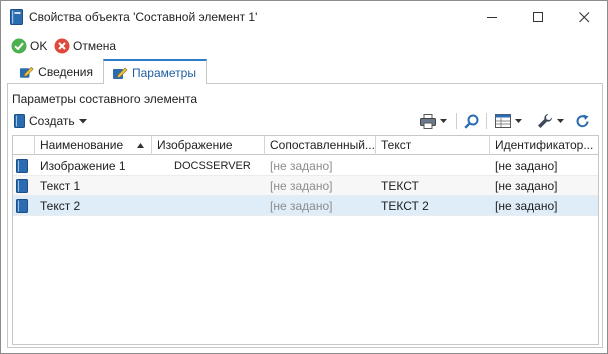 The height and width of the screenshot is (354, 608). I want to click on cell-name: Текст 1, so click(60, 186).